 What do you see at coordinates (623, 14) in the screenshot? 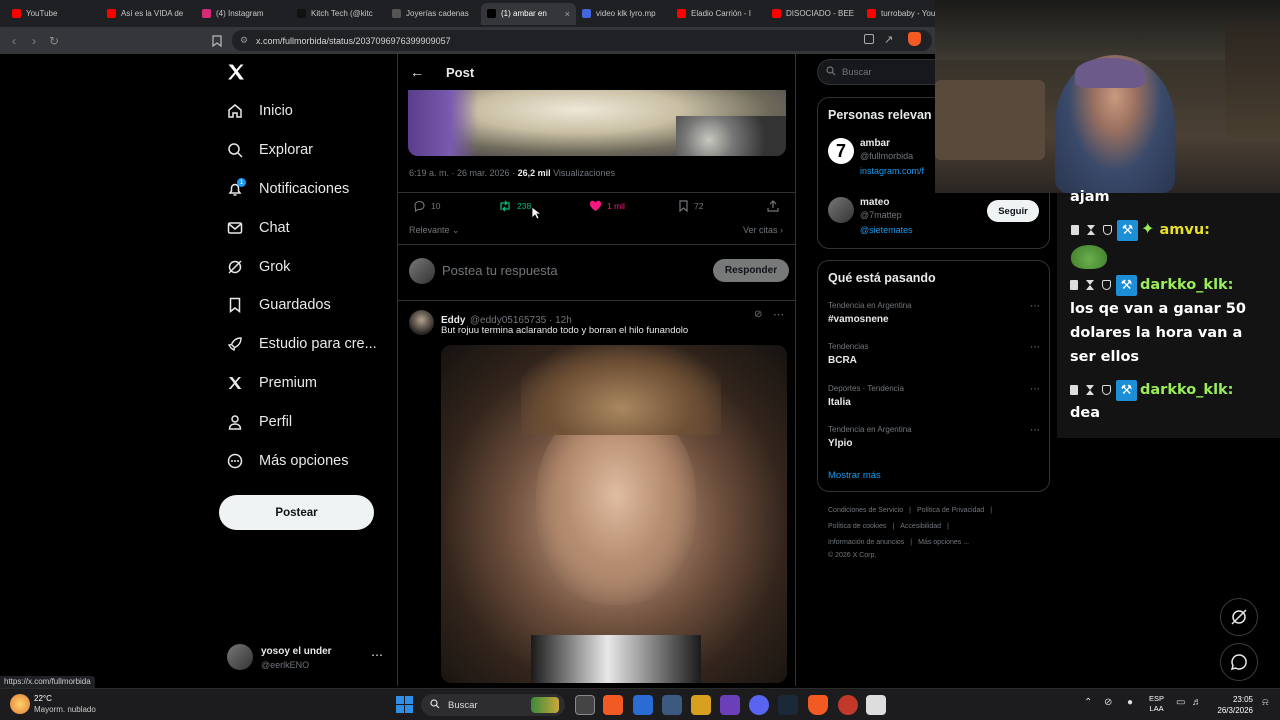
I see `browser-tab: video klk lyro.mp` at bounding box center [623, 14].